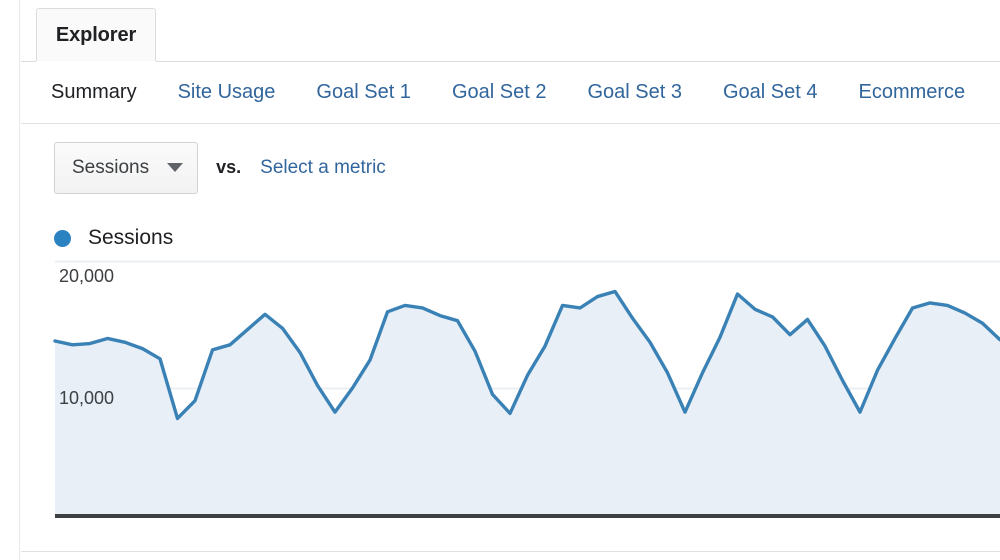 This screenshot has width=1000, height=560. I want to click on subnav-item-goal-set-2: Goal Set 2, so click(499, 92).